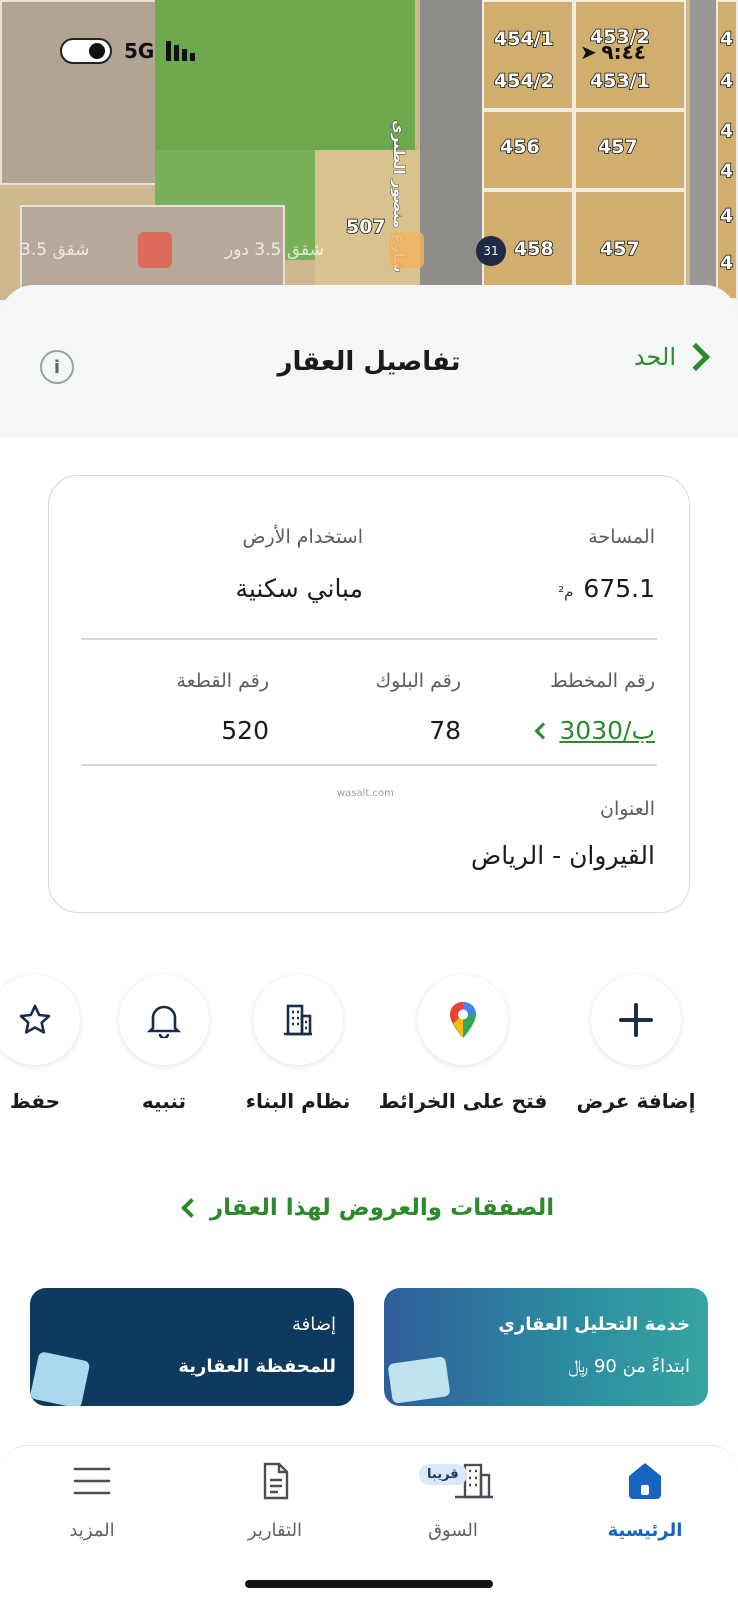 This screenshot has width=738, height=1600. What do you see at coordinates (645, 1481) in the screenshot?
I see `home-icon` at bounding box center [645, 1481].